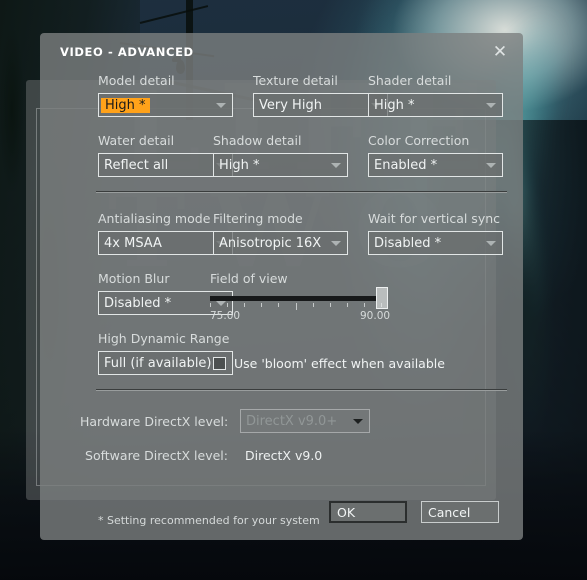 The image size is (587, 580). I want to click on recommended-setting-footnote: * Setting recommended for your system, so click(209, 520).